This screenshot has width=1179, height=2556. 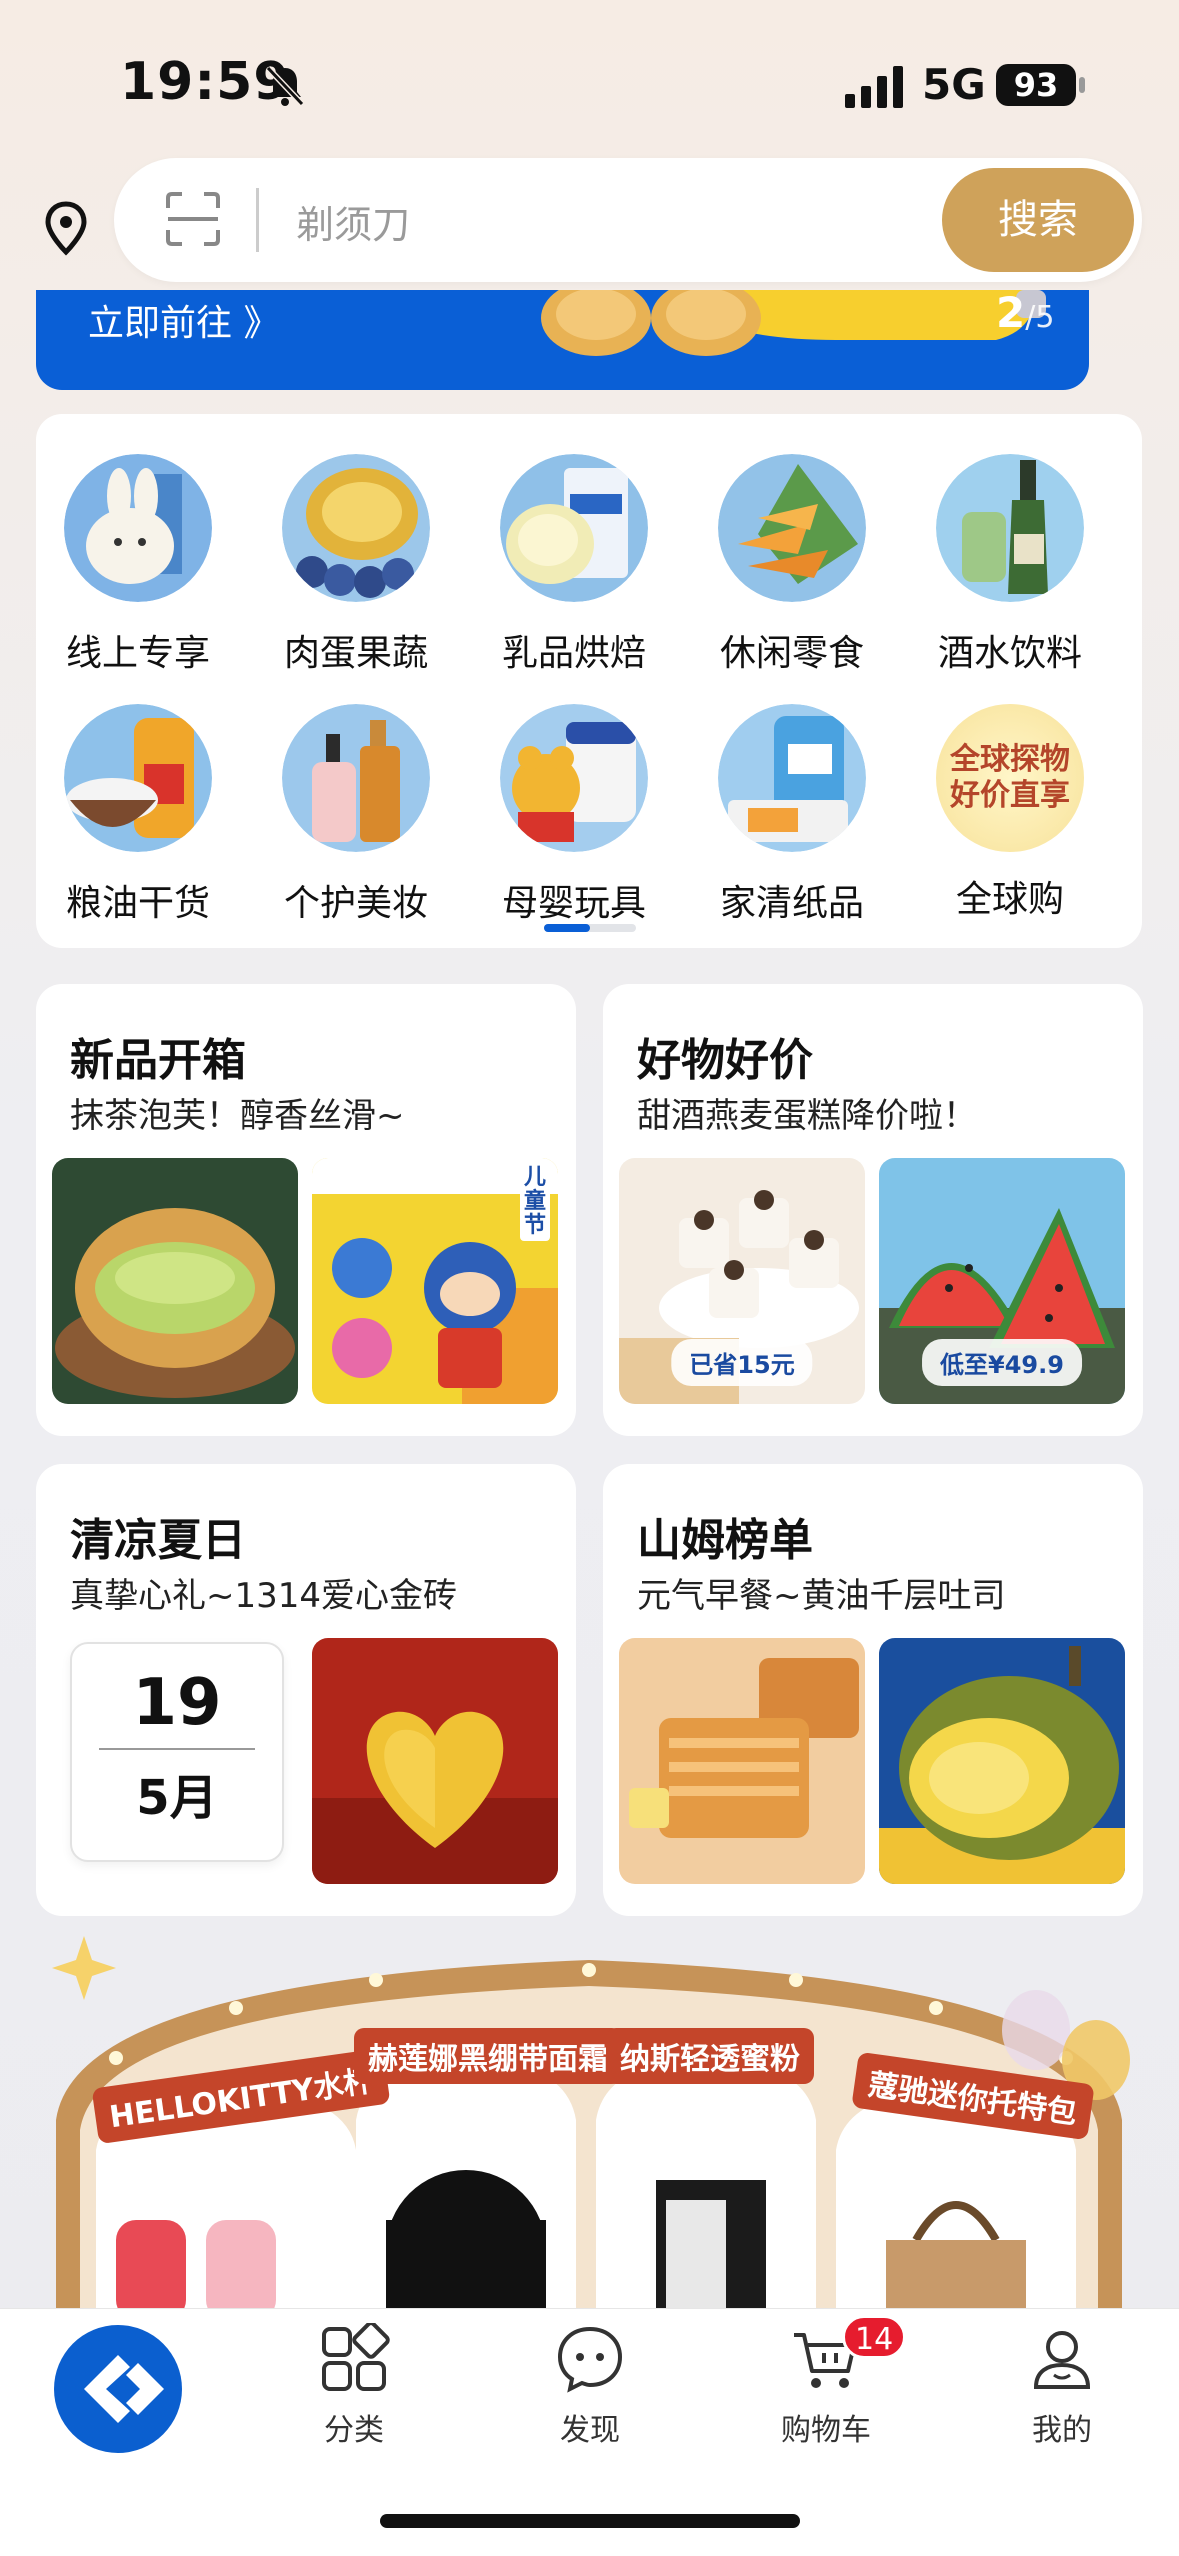 I want to click on promo-card-good-price: 好物好价 甜酒燕麦蛋糕降价啦！ 已省15元 低至¥49.9, so click(x=873, y=1210).